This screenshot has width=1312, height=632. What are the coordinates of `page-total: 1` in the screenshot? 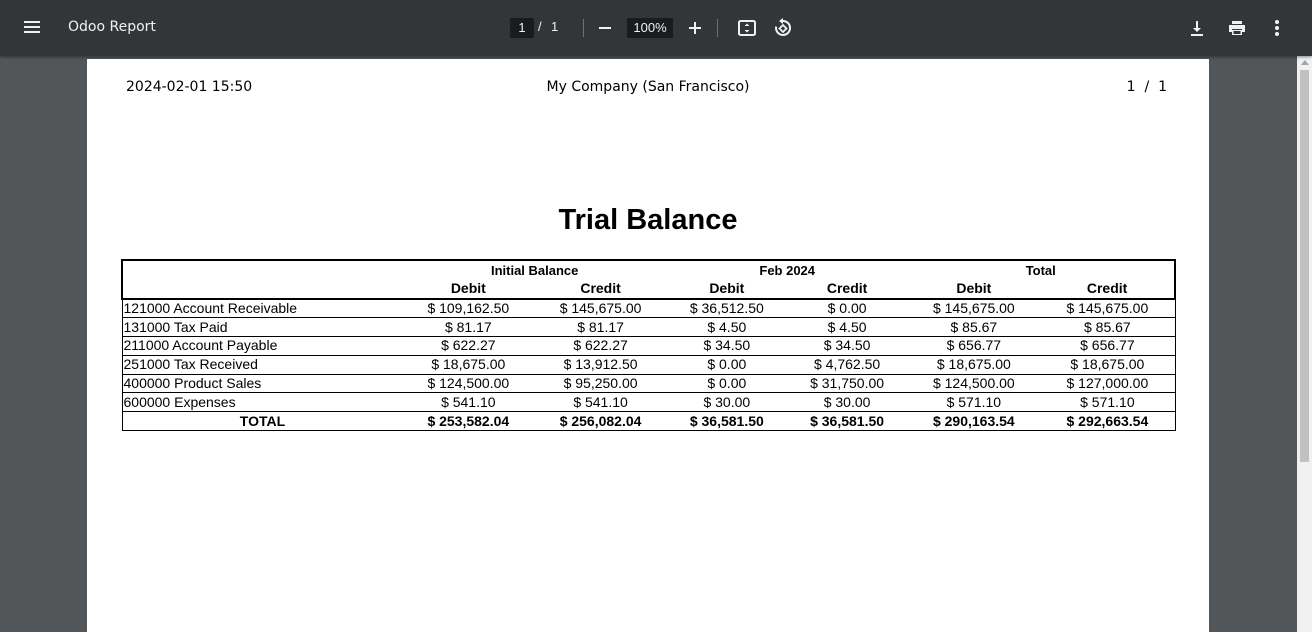 It's located at (555, 26).